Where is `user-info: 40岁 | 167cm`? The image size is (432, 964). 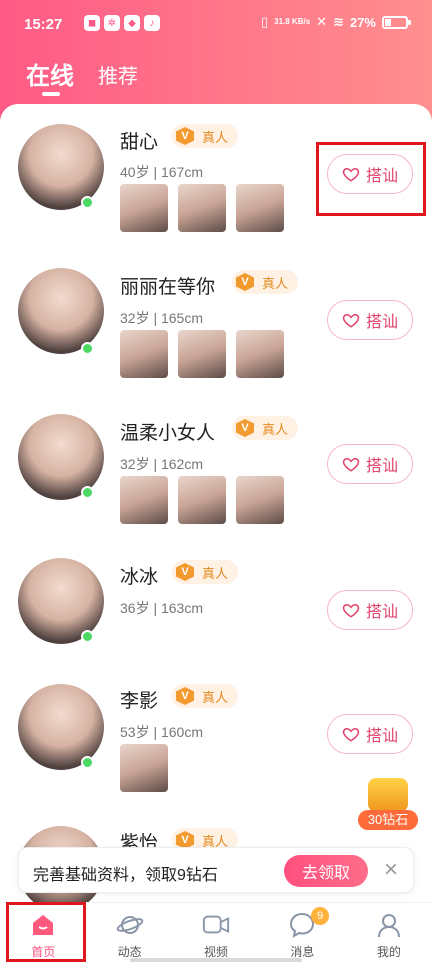
user-info: 40岁 | 167cm is located at coordinates (162, 172).